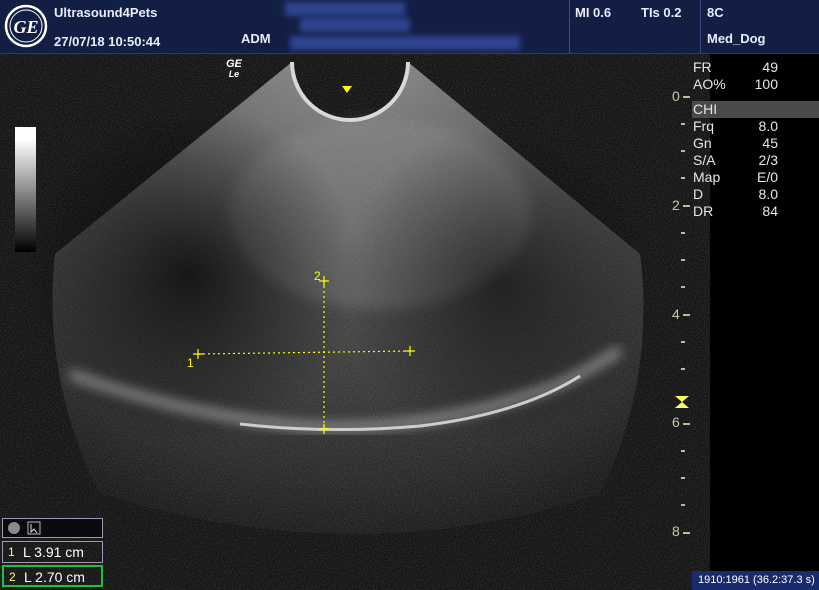 This screenshot has height=590, width=819. I want to click on measurement-row-active: 2 L 2.70 cm, so click(52, 576).